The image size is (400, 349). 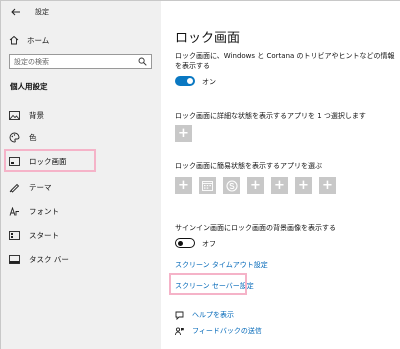 I want to click on quick-status-app-calendar, so click(x=207, y=185).